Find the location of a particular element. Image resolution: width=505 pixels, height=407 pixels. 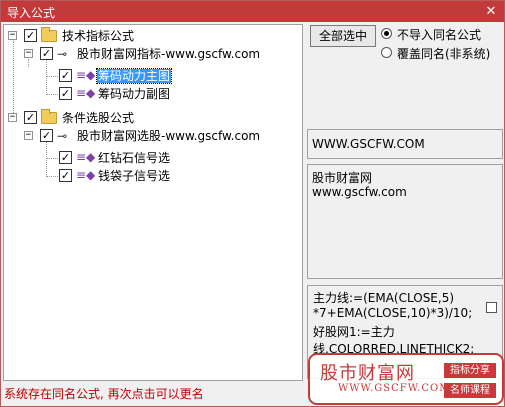

formula-line: 主力线:=(EMA(CLOSE,5) is located at coordinates (384, 298).